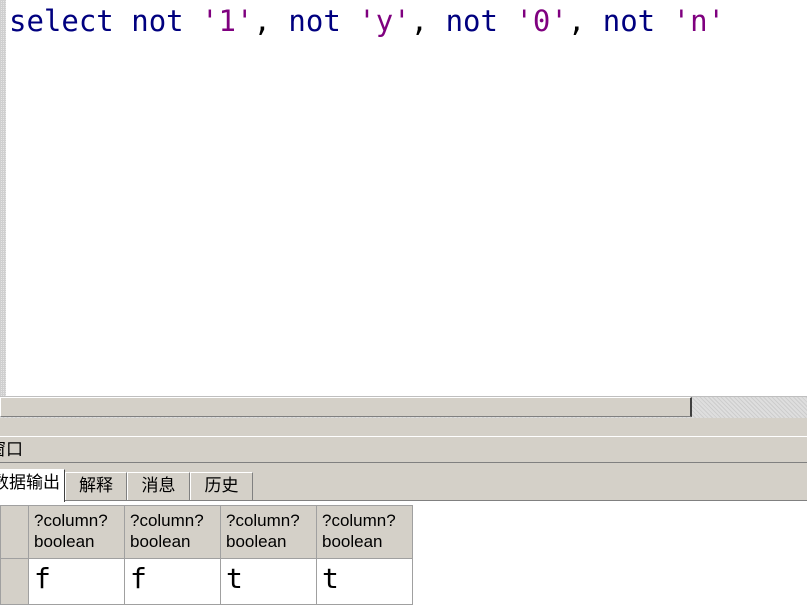 This screenshot has height=612, width=807. I want to click on sql-token: 'y', so click(384, 21).